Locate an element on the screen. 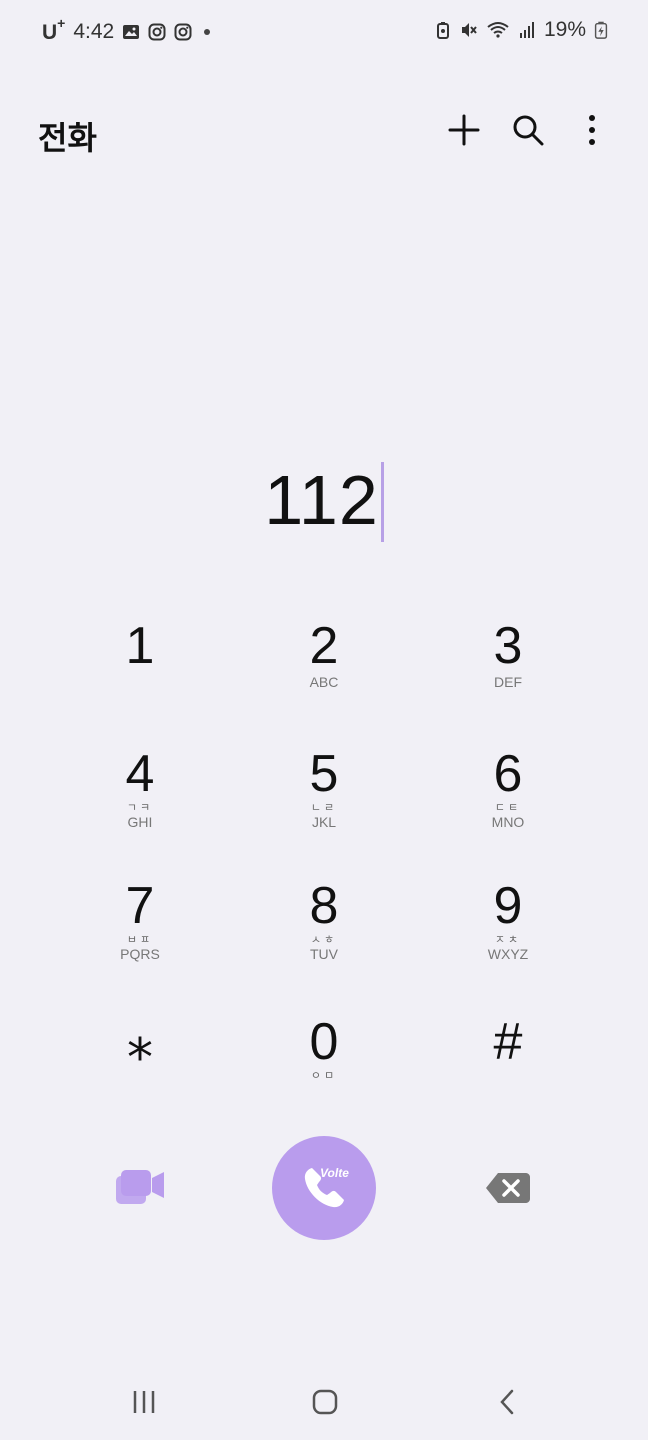 Image resolution: width=648 pixels, height=1440 pixels. key-asterisk: ⁎ is located at coordinates (140, 1056).